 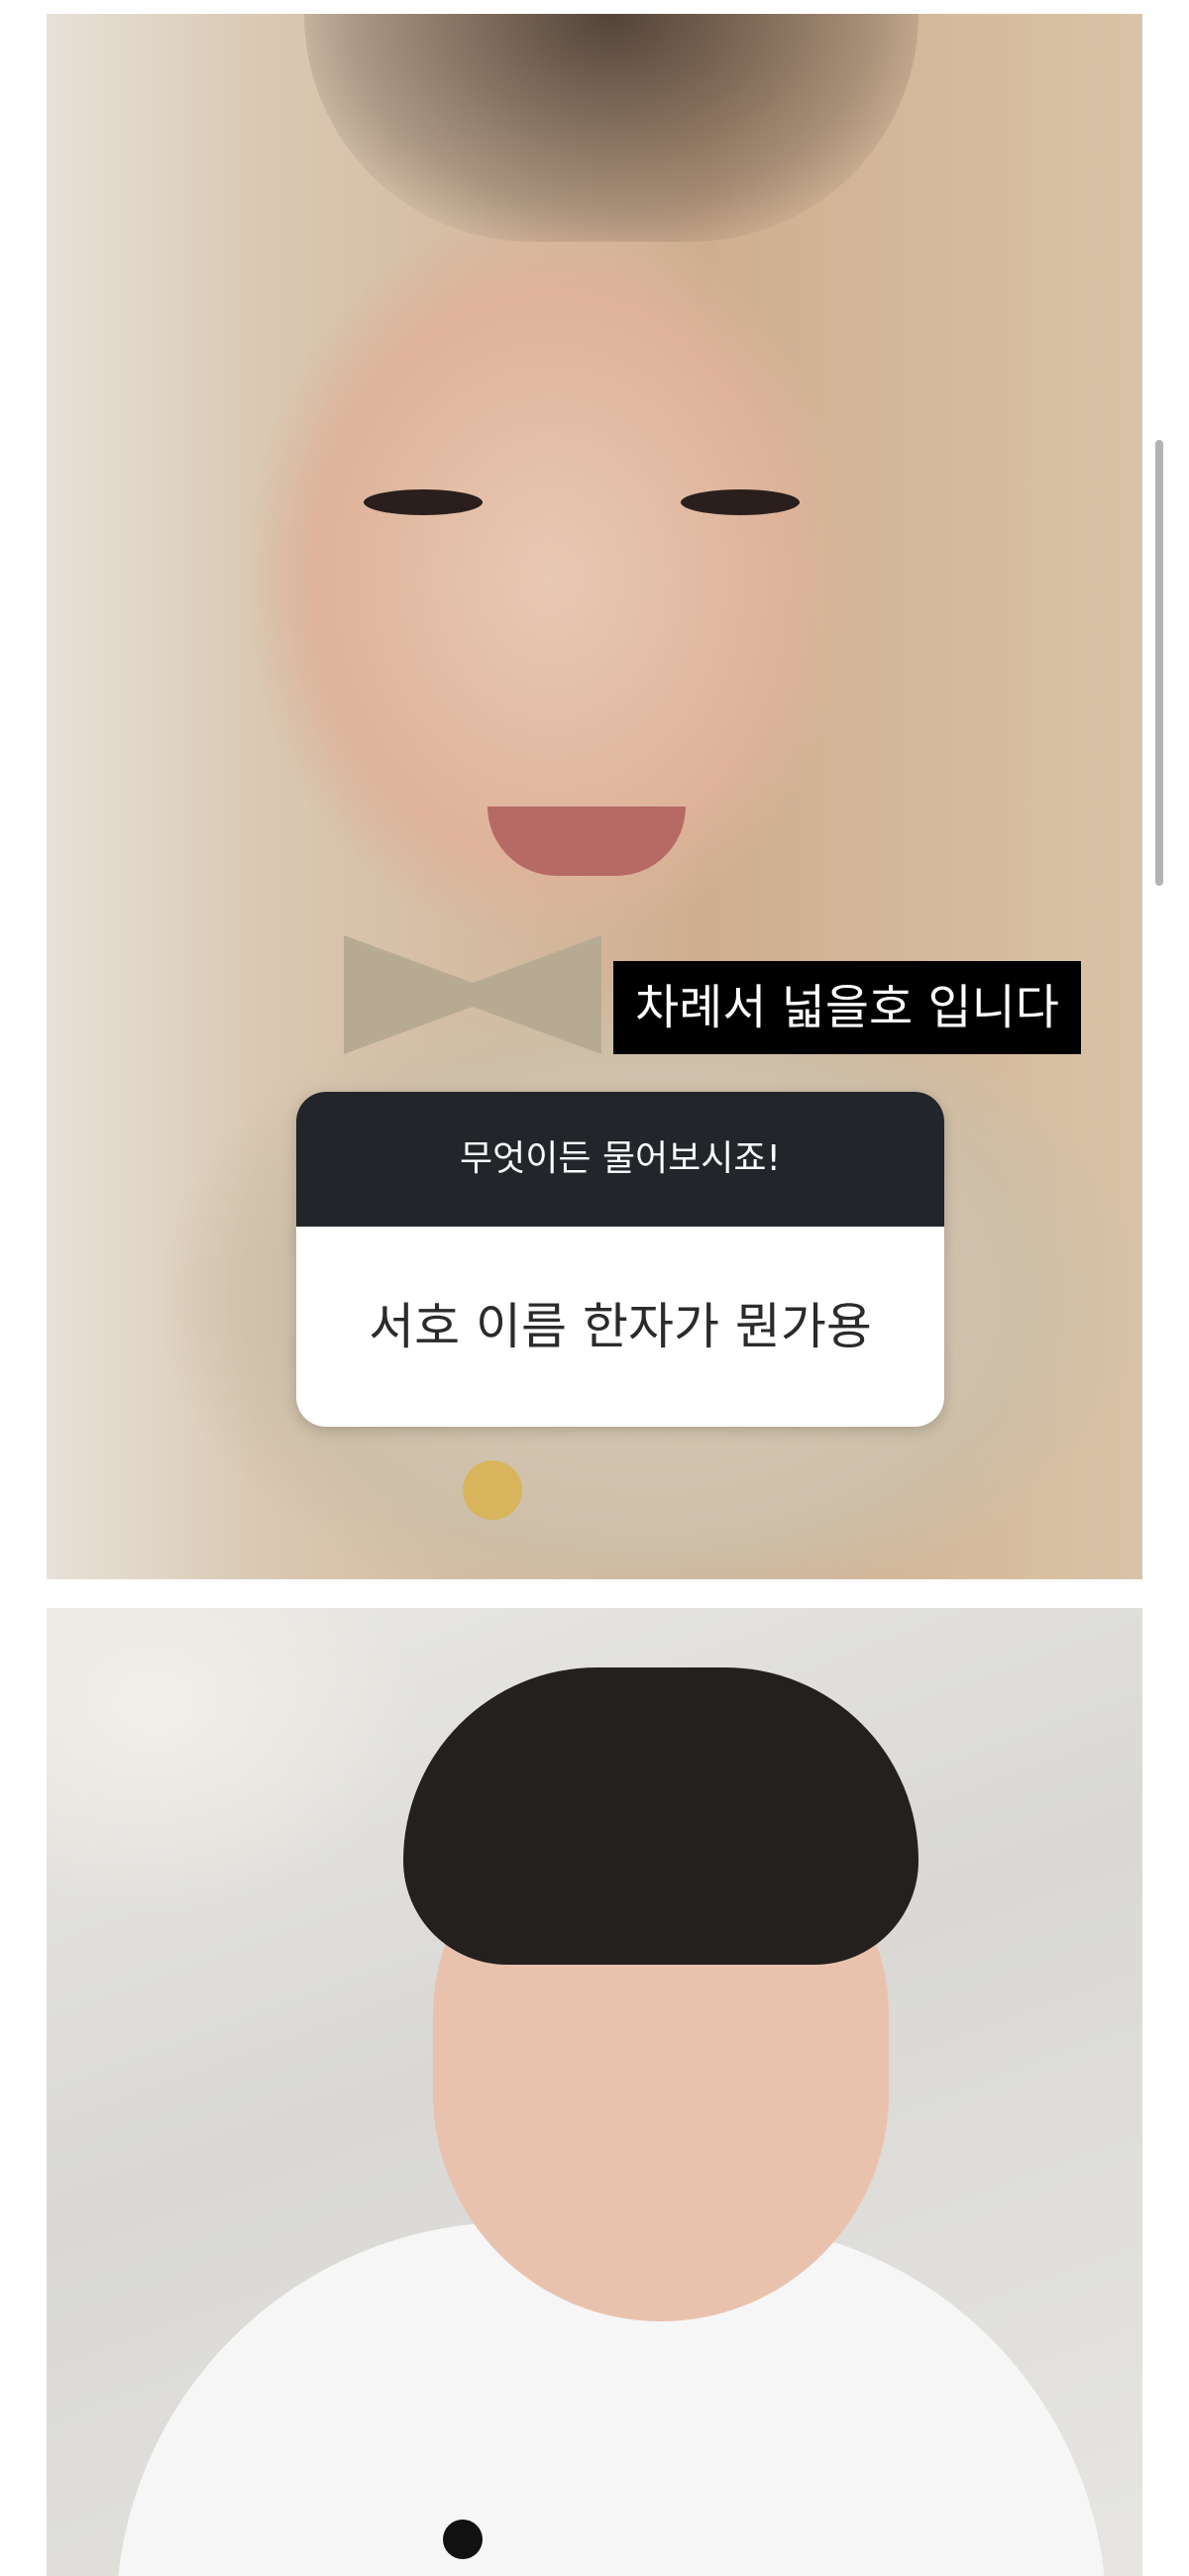 I want to click on question-sticker: 무엇이든 물어보시죠! 서호 이름 한자가 뭔가용, so click(x=620, y=1259).